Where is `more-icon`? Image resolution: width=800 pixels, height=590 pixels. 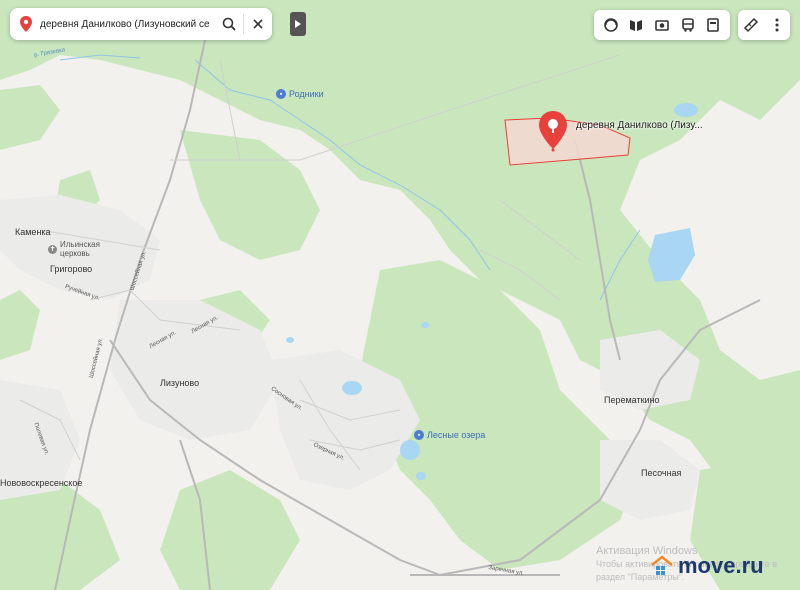 more-icon is located at coordinates (777, 25).